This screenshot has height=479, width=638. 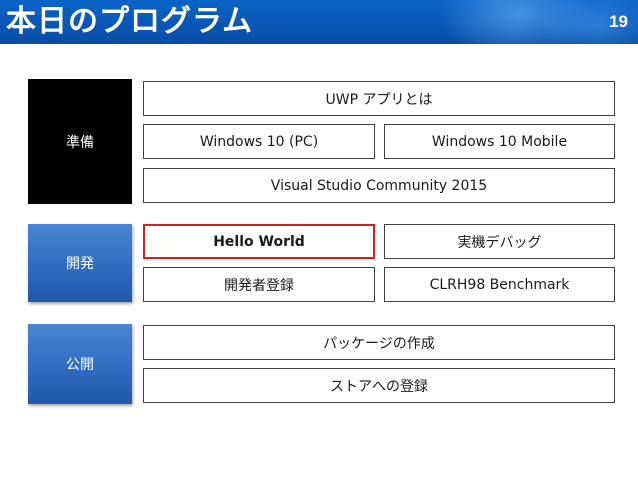 What do you see at coordinates (499, 284) in the screenshot?
I see `item-clrh98-benchmark: CLRH98 Benchmark` at bounding box center [499, 284].